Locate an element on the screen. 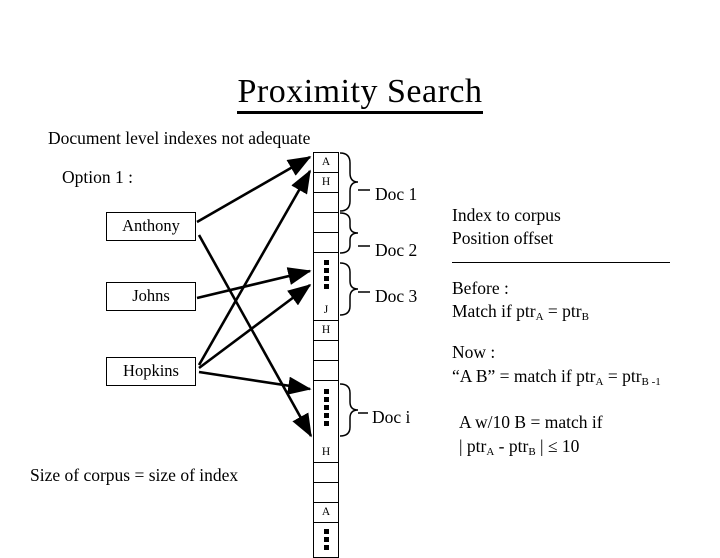 The width and height of the screenshot is (720, 558). option-label: Option 1 : is located at coordinates (97, 177).